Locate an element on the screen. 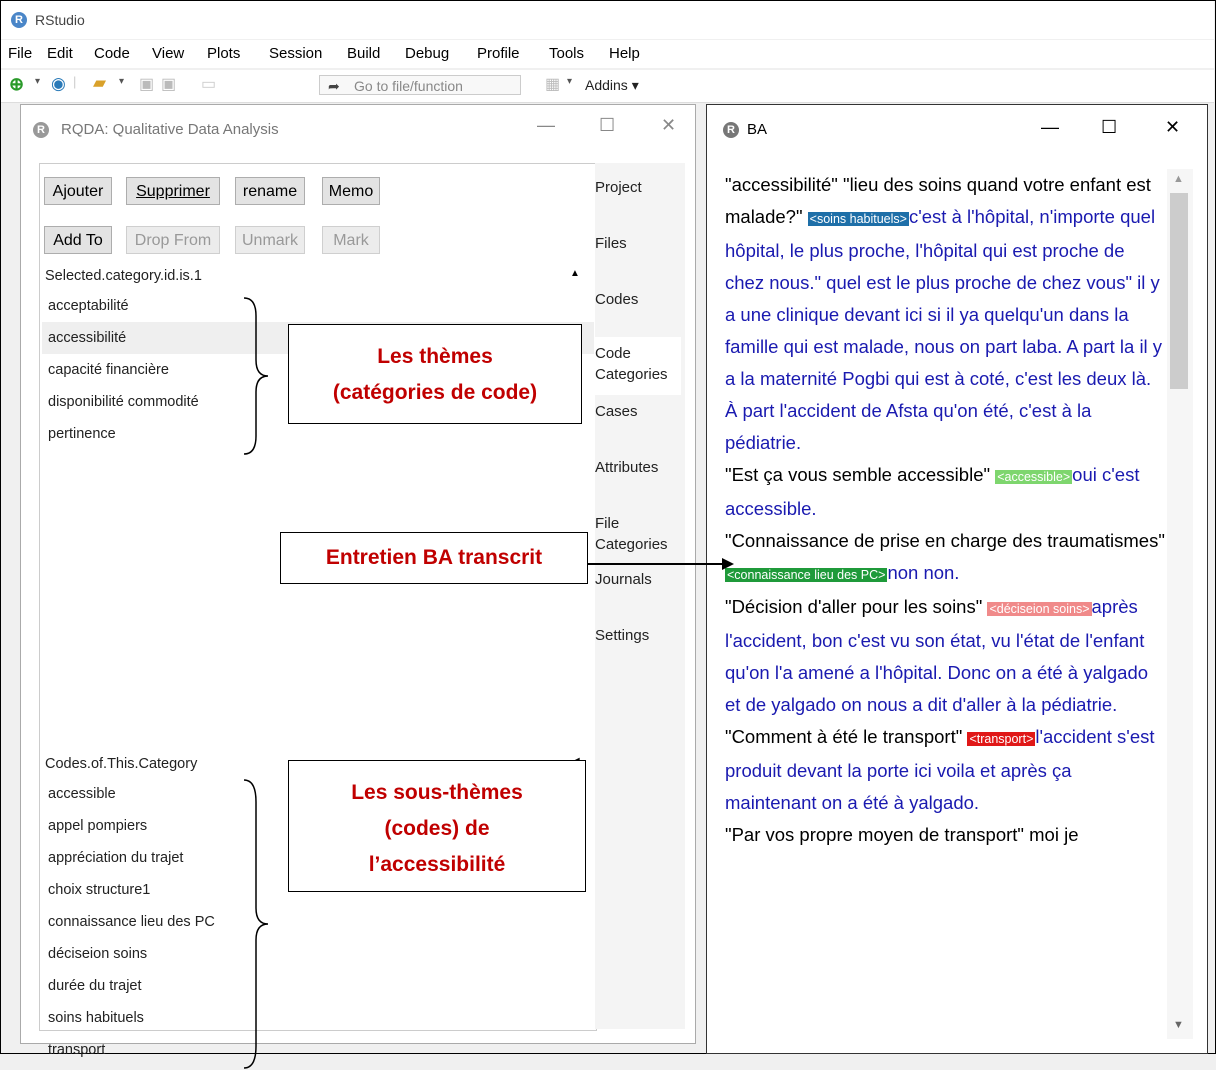 This screenshot has width=1216, height=1070. save-icon: ▣ is located at coordinates (146, 84).